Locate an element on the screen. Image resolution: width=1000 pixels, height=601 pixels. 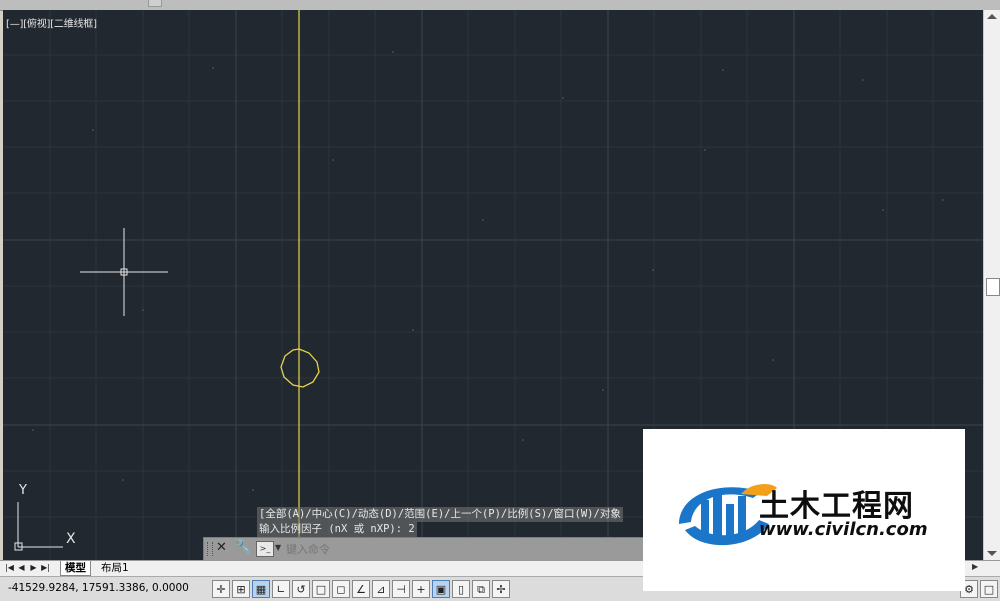
3d-object-snap-icon: ◻ is located at coordinates (341, 589).